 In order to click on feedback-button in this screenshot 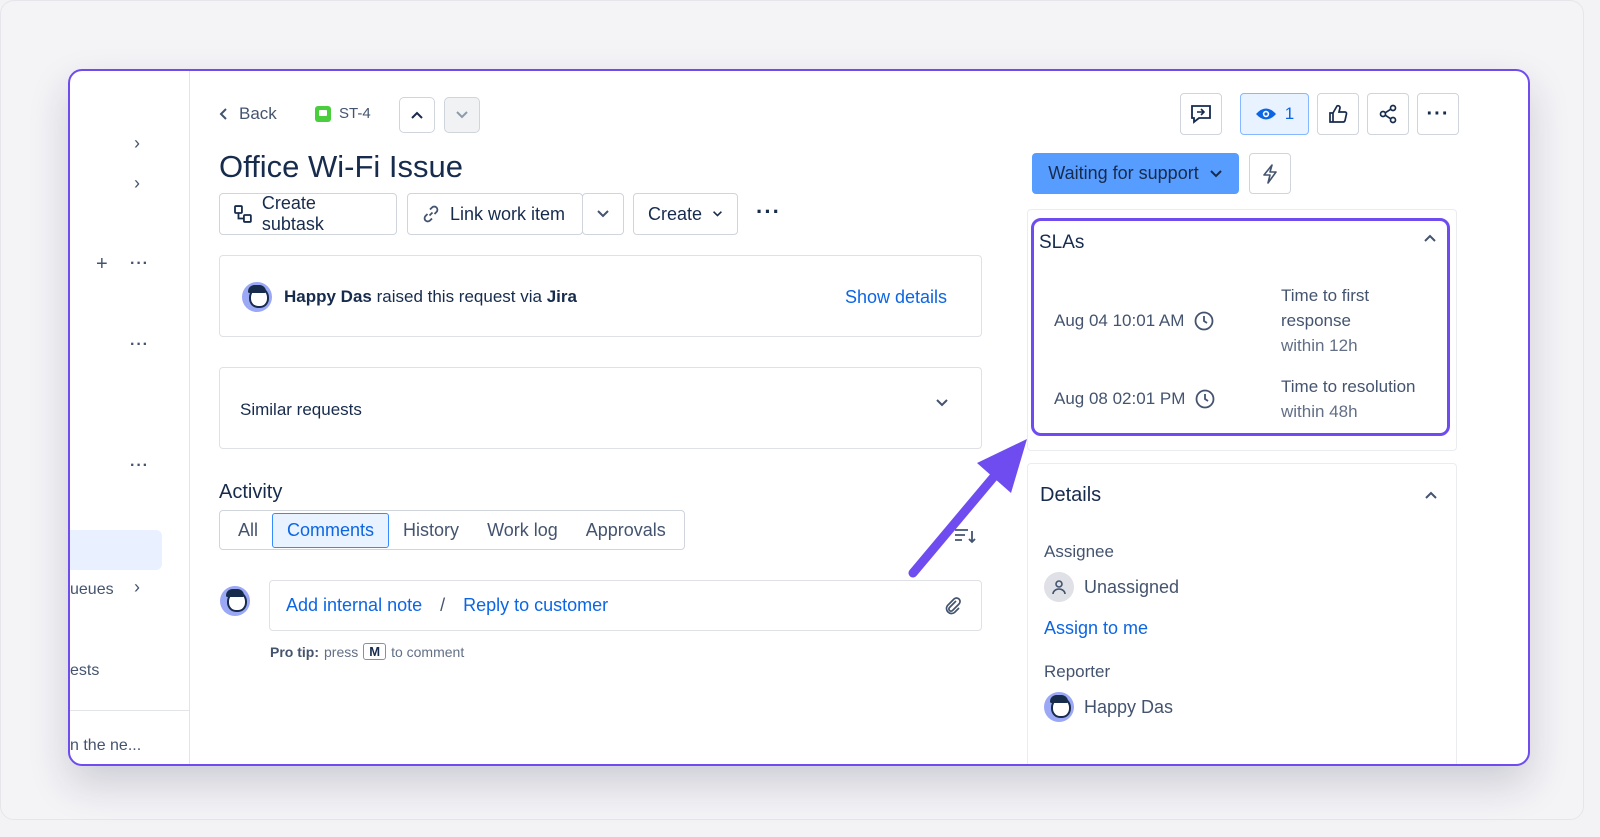, I will do `click(1201, 114)`.